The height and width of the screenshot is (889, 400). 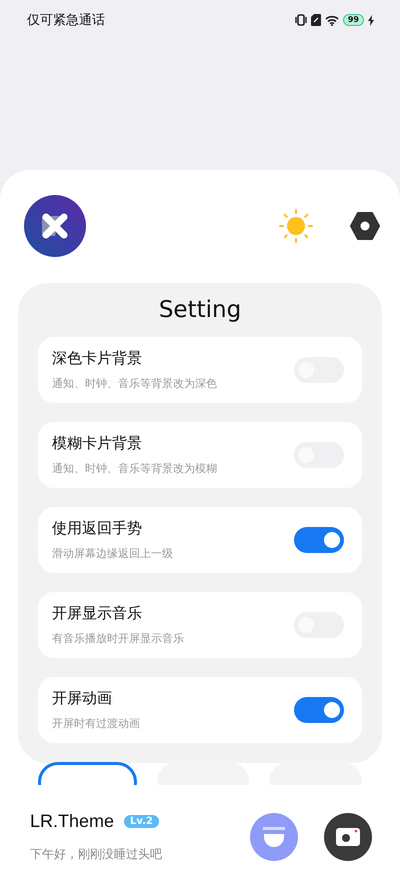 I want to click on setting-description: 开屏时有过渡动画, so click(x=96, y=723).